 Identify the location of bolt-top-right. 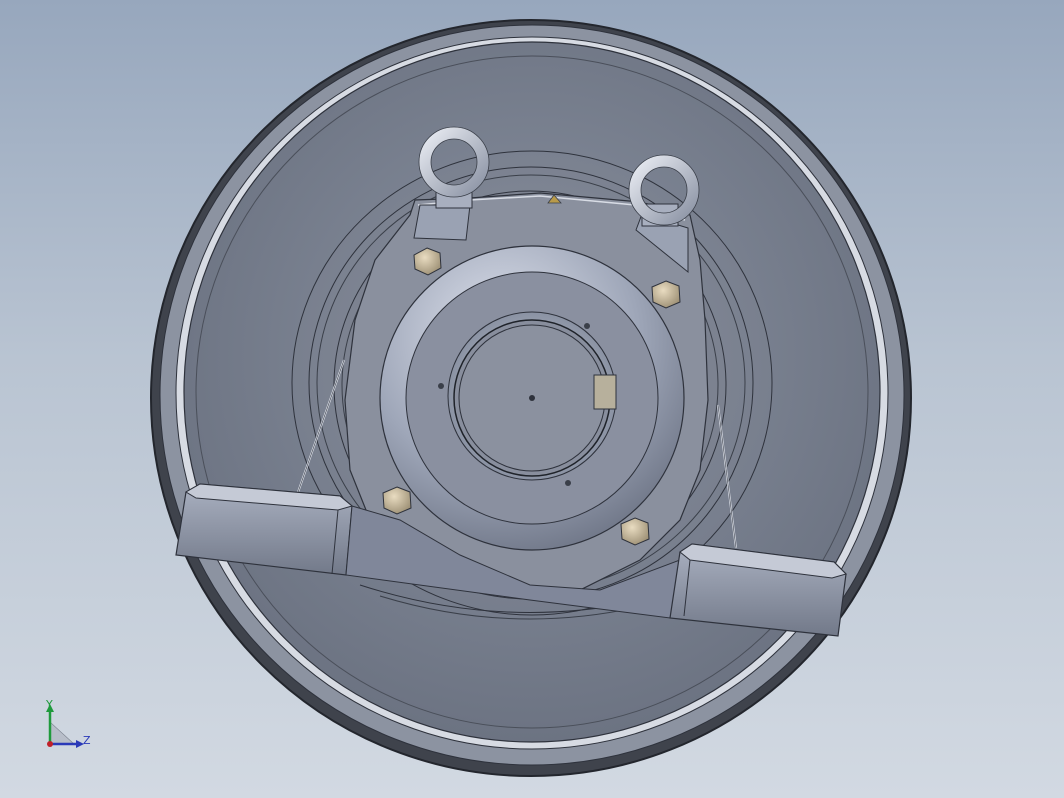
(666, 294).